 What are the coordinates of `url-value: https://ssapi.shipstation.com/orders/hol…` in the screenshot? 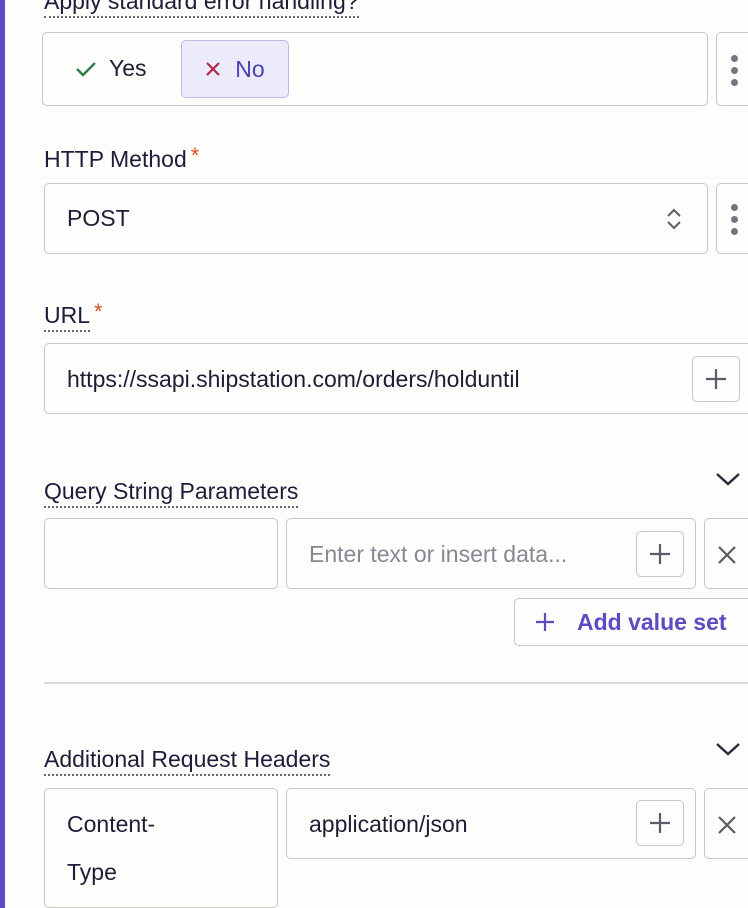 It's located at (293, 379).